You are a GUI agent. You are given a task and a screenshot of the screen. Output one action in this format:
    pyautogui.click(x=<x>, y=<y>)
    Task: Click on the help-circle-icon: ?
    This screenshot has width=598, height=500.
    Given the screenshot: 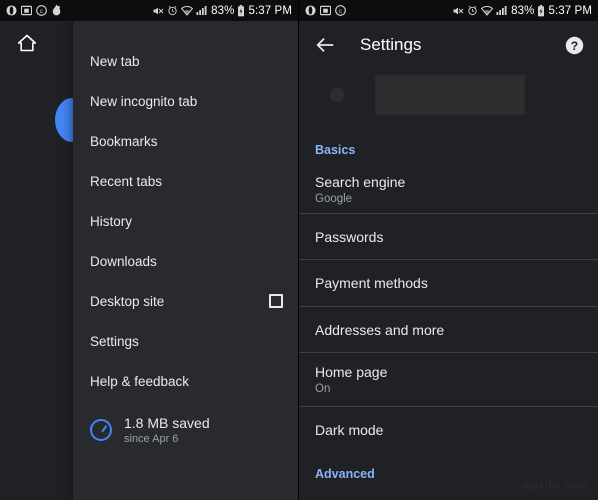 What is the action you would take?
    pyautogui.click(x=574, y=45)
    